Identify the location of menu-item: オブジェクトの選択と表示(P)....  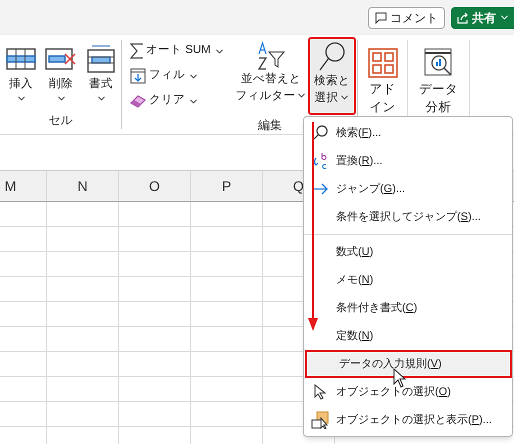
(408, 420).